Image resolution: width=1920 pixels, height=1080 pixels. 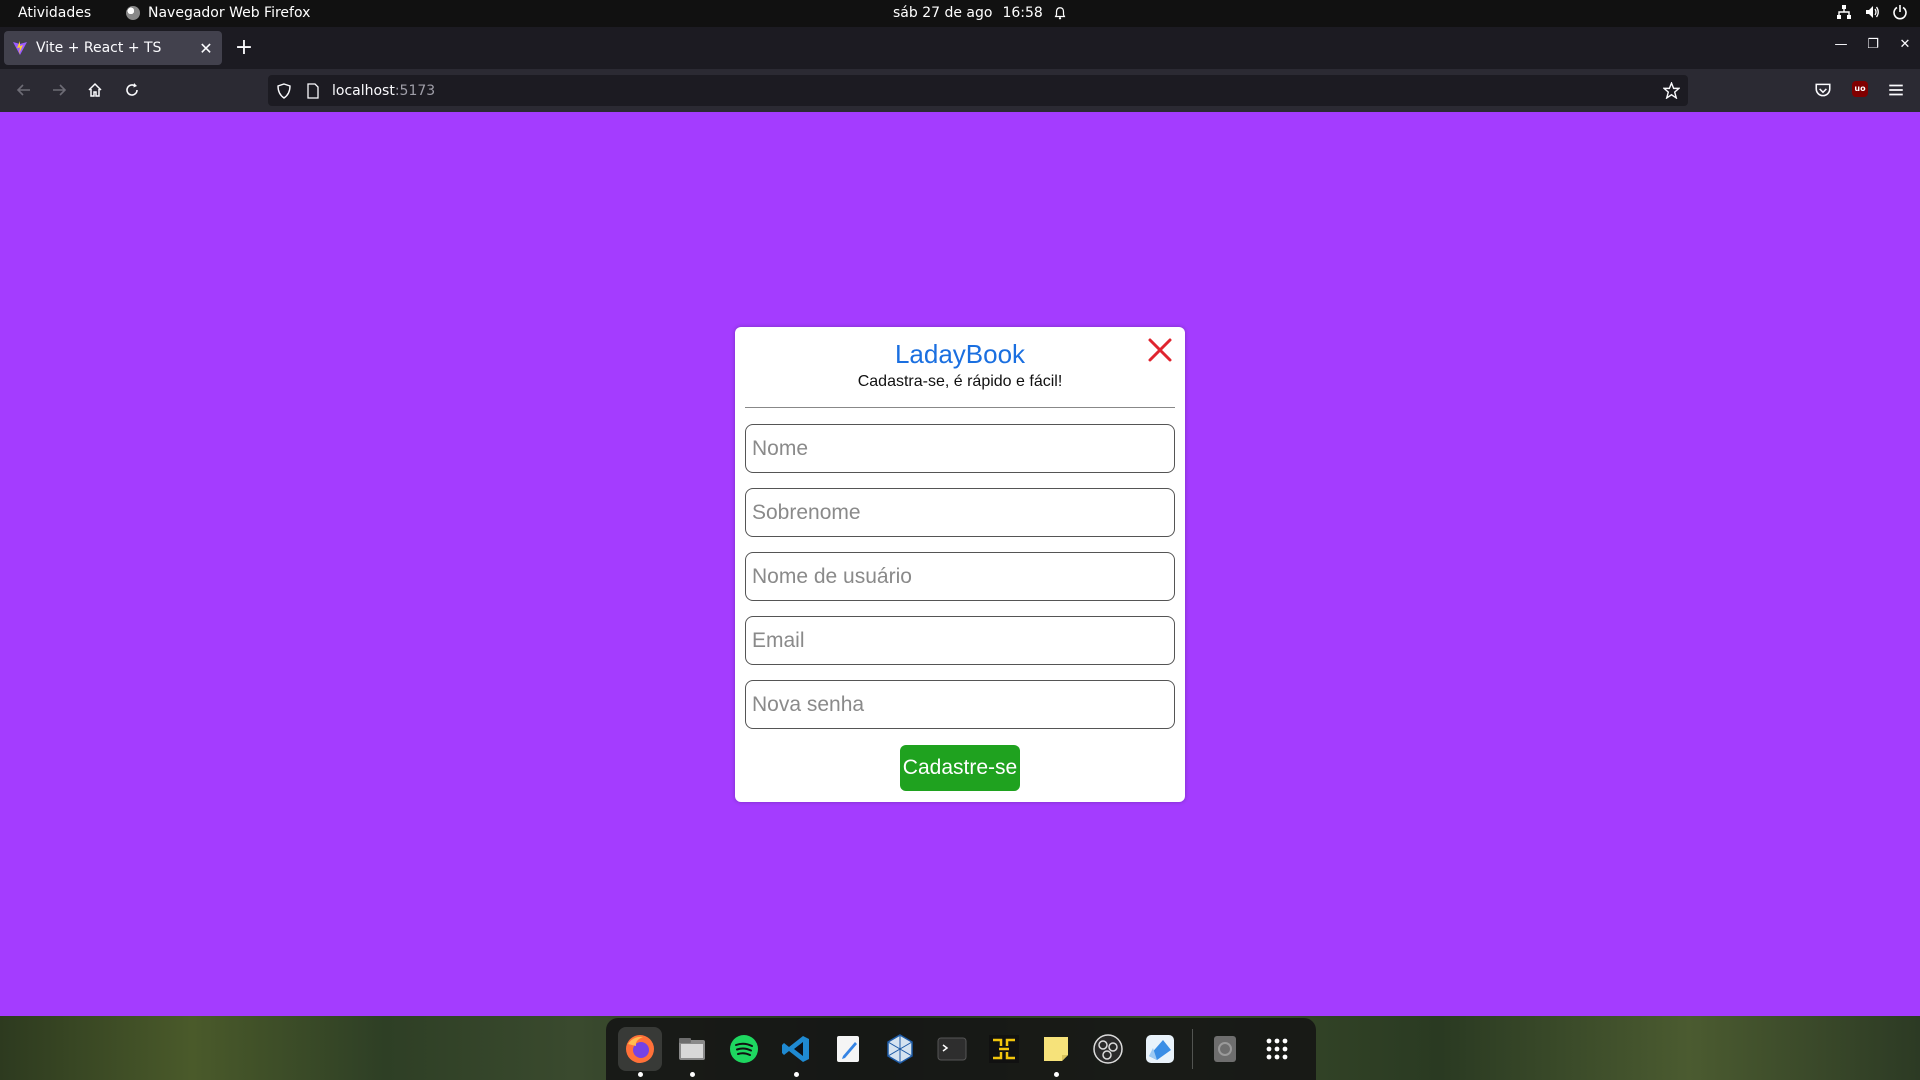 What do you see at coordinates (313, 90) in the screenshot?
I see `page-info-icon` at bounding box center [313, 90].